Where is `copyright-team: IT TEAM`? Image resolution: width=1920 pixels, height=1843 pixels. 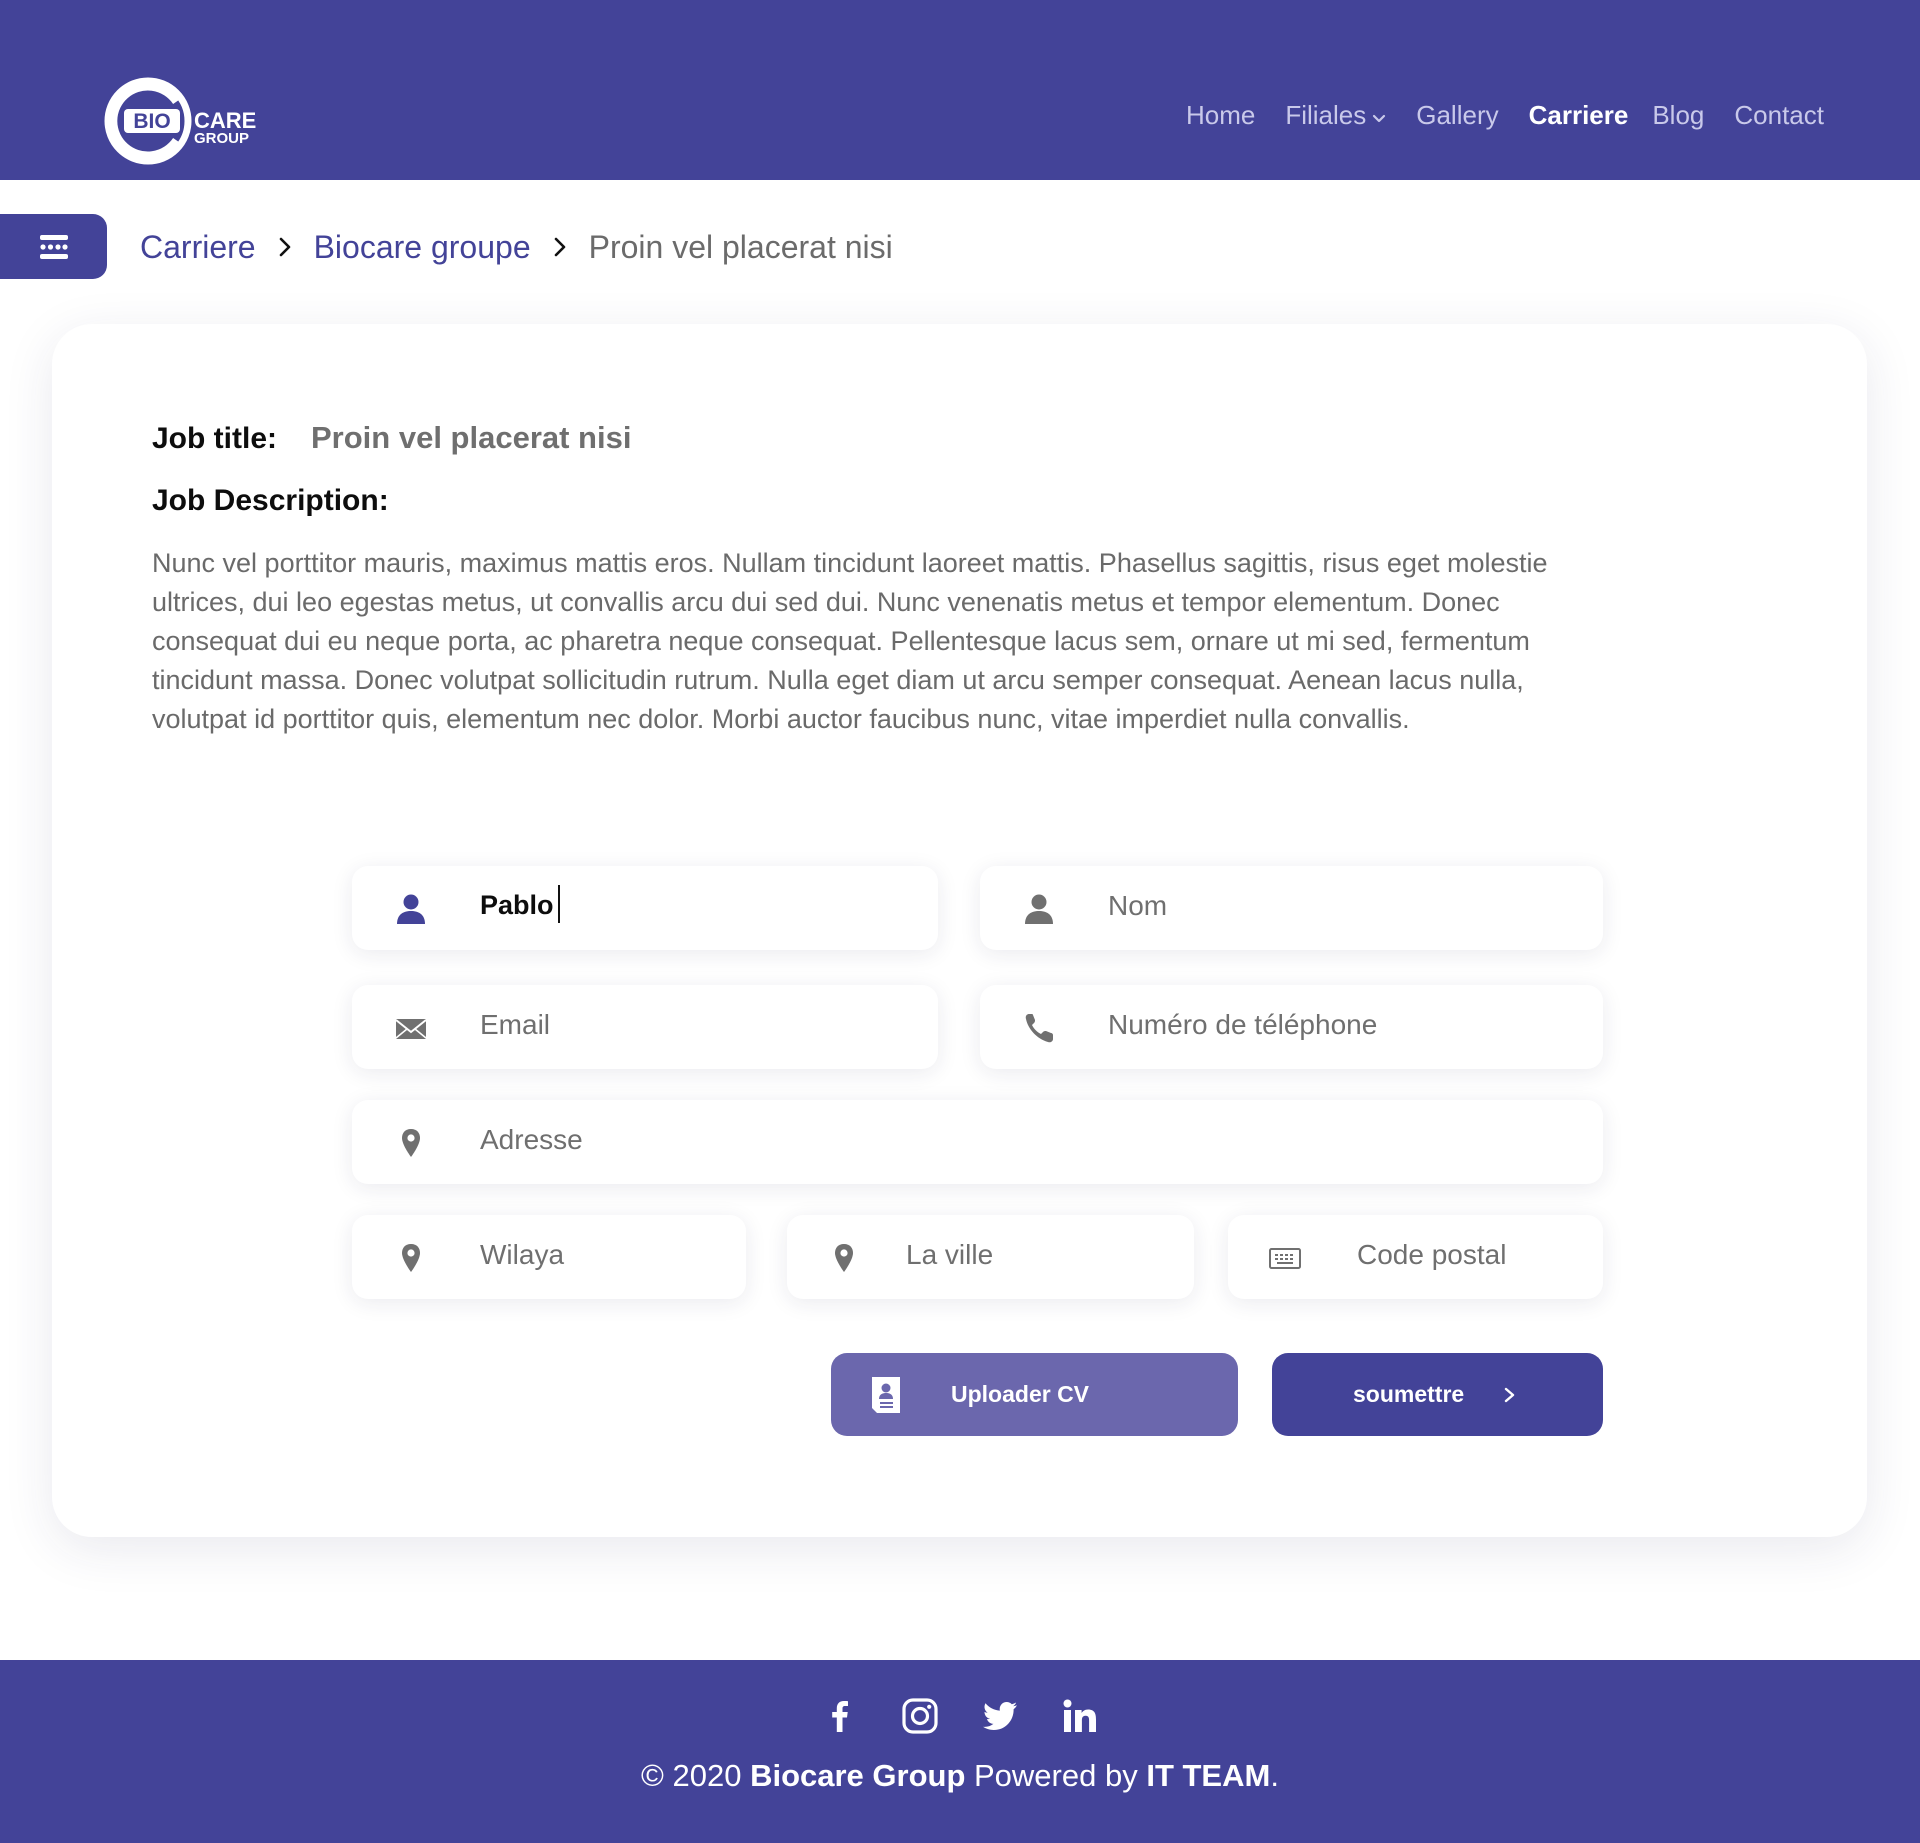 copyright-team: IT TEAM is located at coordinates (1208, 1775).